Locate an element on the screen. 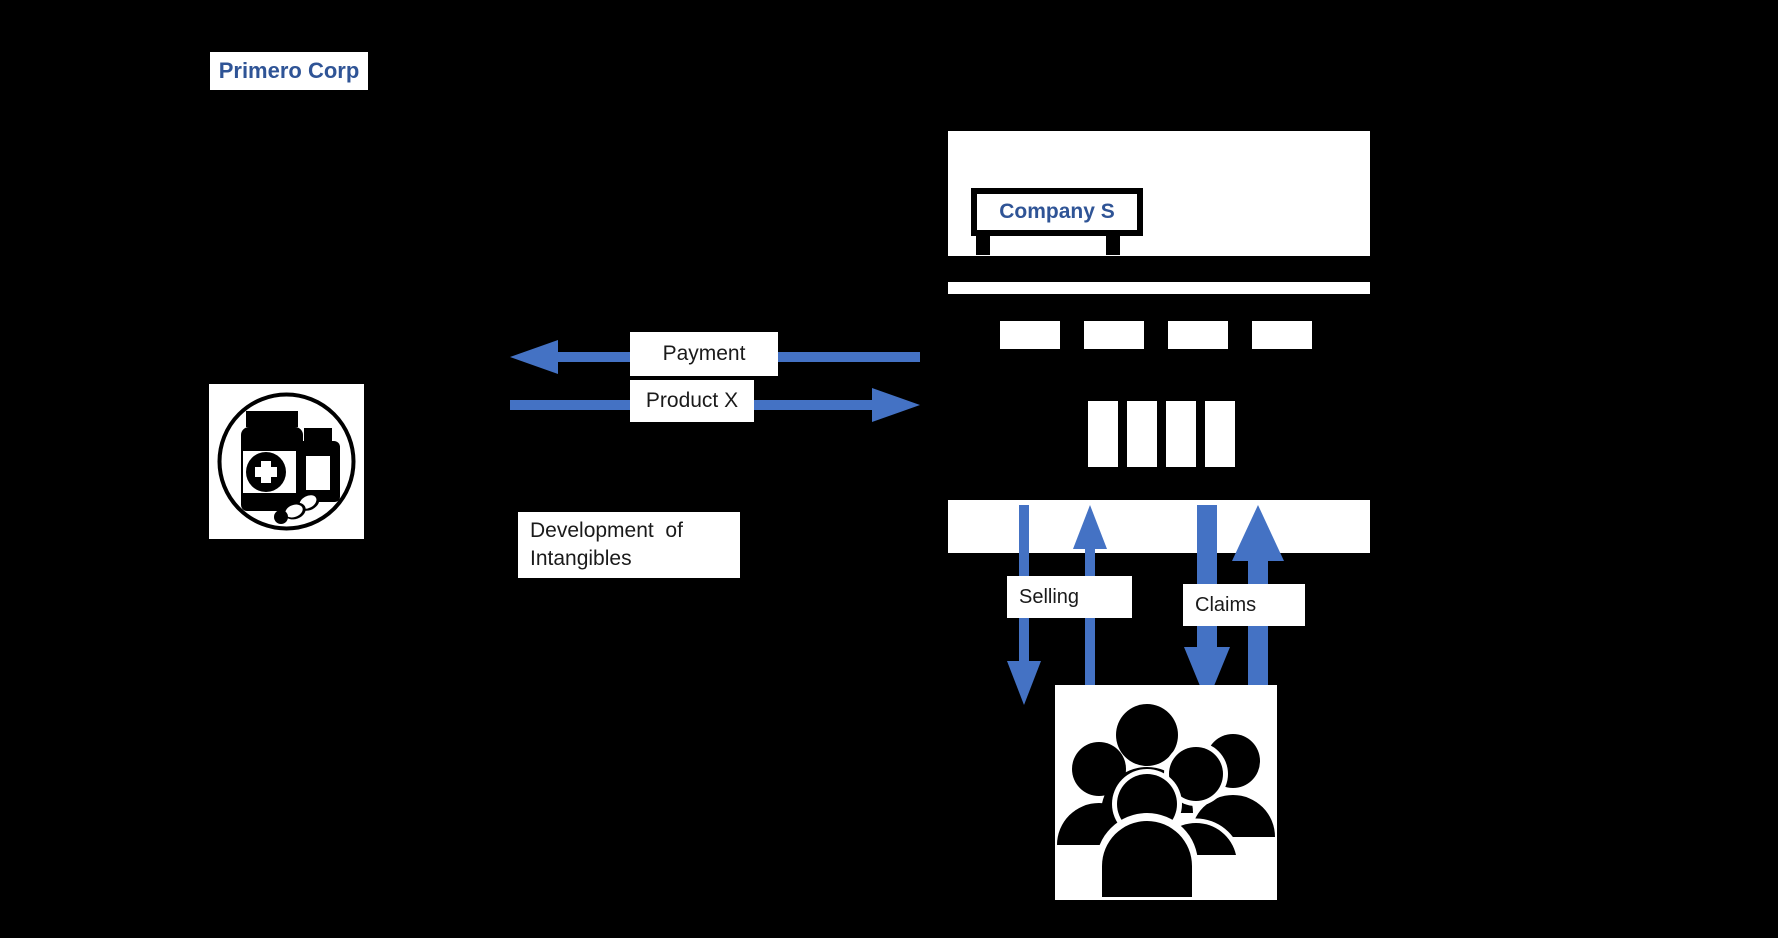  selling-label: Selling is located at coordinates (1069, 597).